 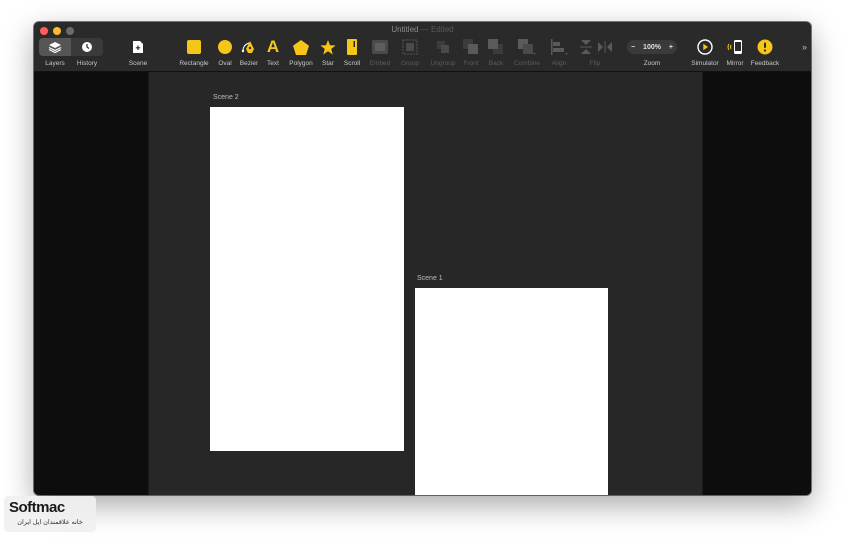 I want to click on send-back-icon, so click(x=495, y=46).